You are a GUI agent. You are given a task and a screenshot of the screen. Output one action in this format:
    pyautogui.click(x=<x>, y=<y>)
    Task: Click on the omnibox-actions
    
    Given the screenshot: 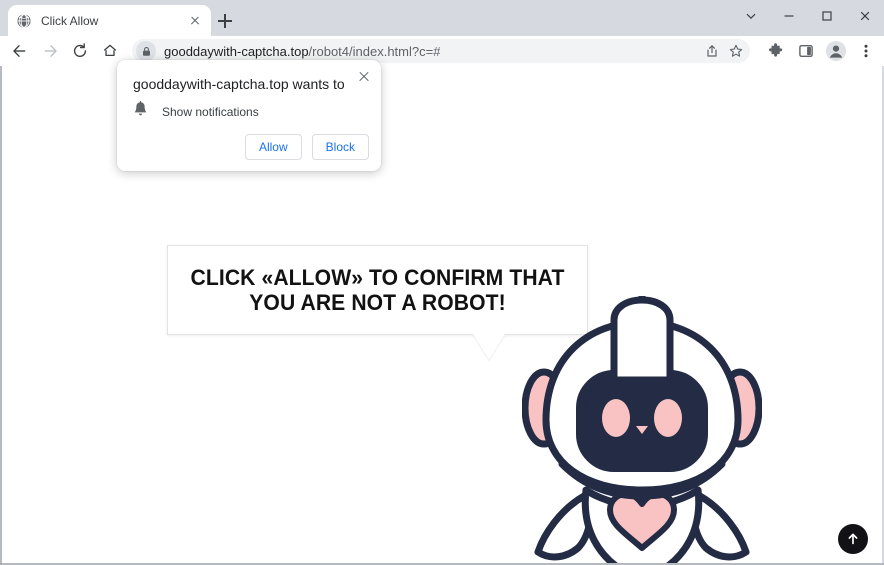 What is the action you would take?
    pyautogui.click(x=724, y=51)
    